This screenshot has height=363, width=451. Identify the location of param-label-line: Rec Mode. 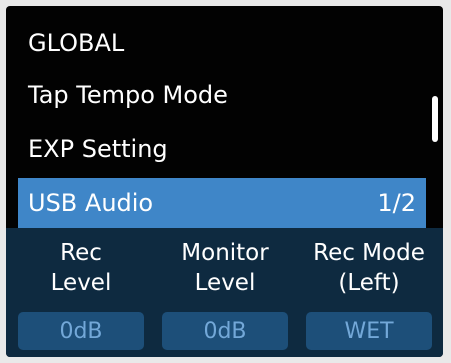
(369, 253).